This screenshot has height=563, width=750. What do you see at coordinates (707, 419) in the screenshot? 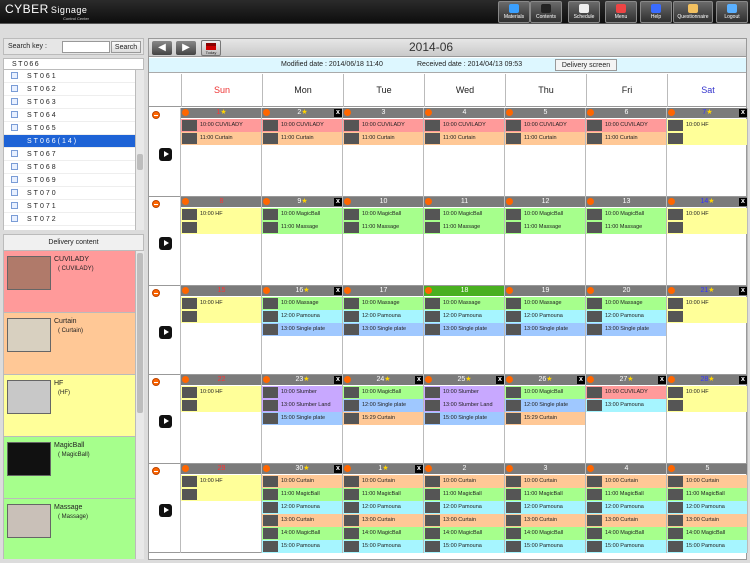
I see `day-cell: 28★ x 10:00 HF` at bounding box center [707, 419].